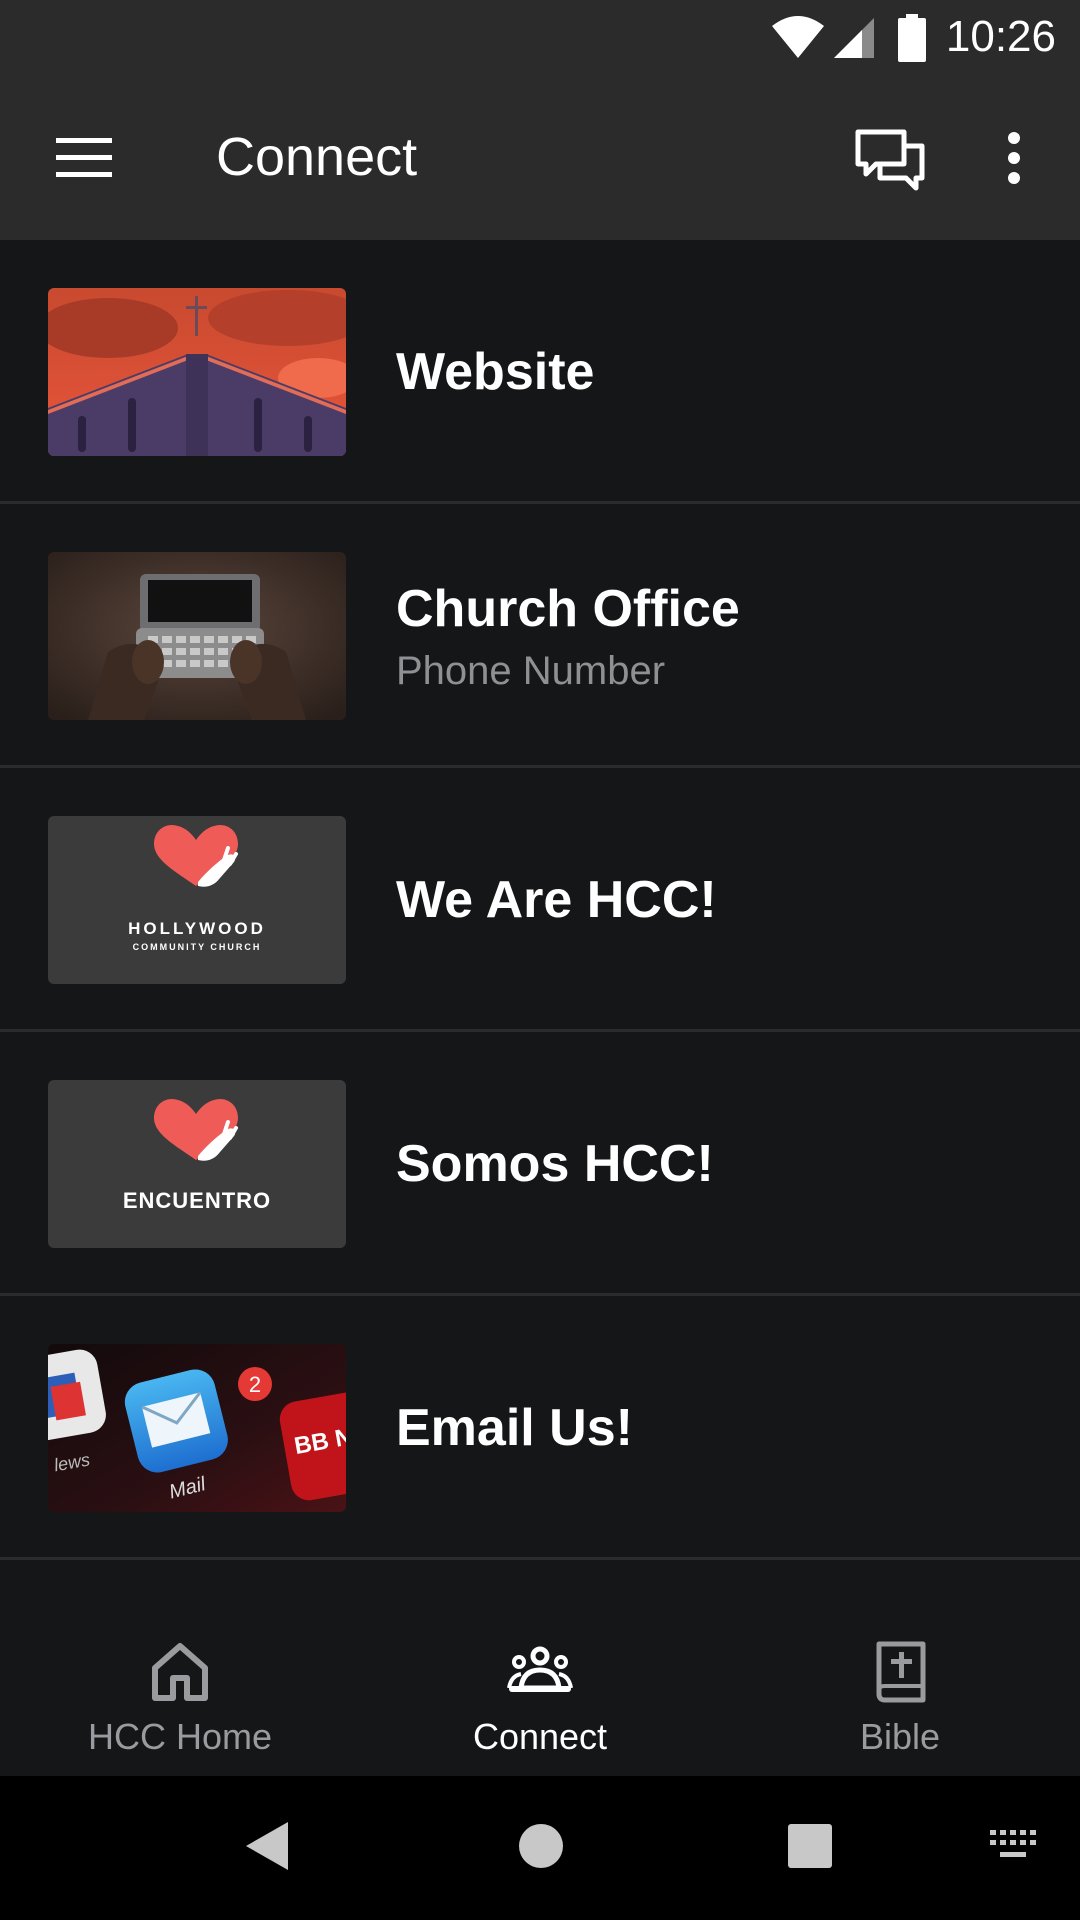 The image size is (1080, 1920). Describe the element at coordinates (540, 160) in the screenshot. I see `app-bar: Connect` at that location.